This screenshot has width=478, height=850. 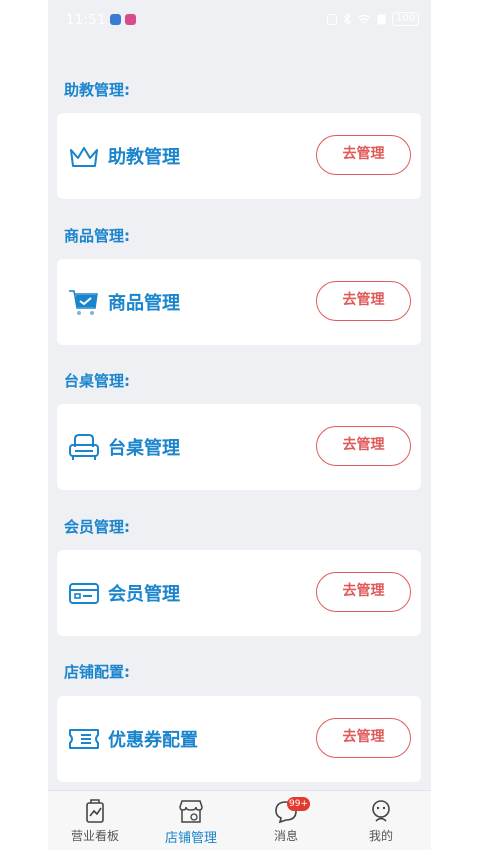 What do you see at coordinates (153, 740) in the screenshot?
I see `card-label: 优惠券配置` at bounding box center [153, 740].